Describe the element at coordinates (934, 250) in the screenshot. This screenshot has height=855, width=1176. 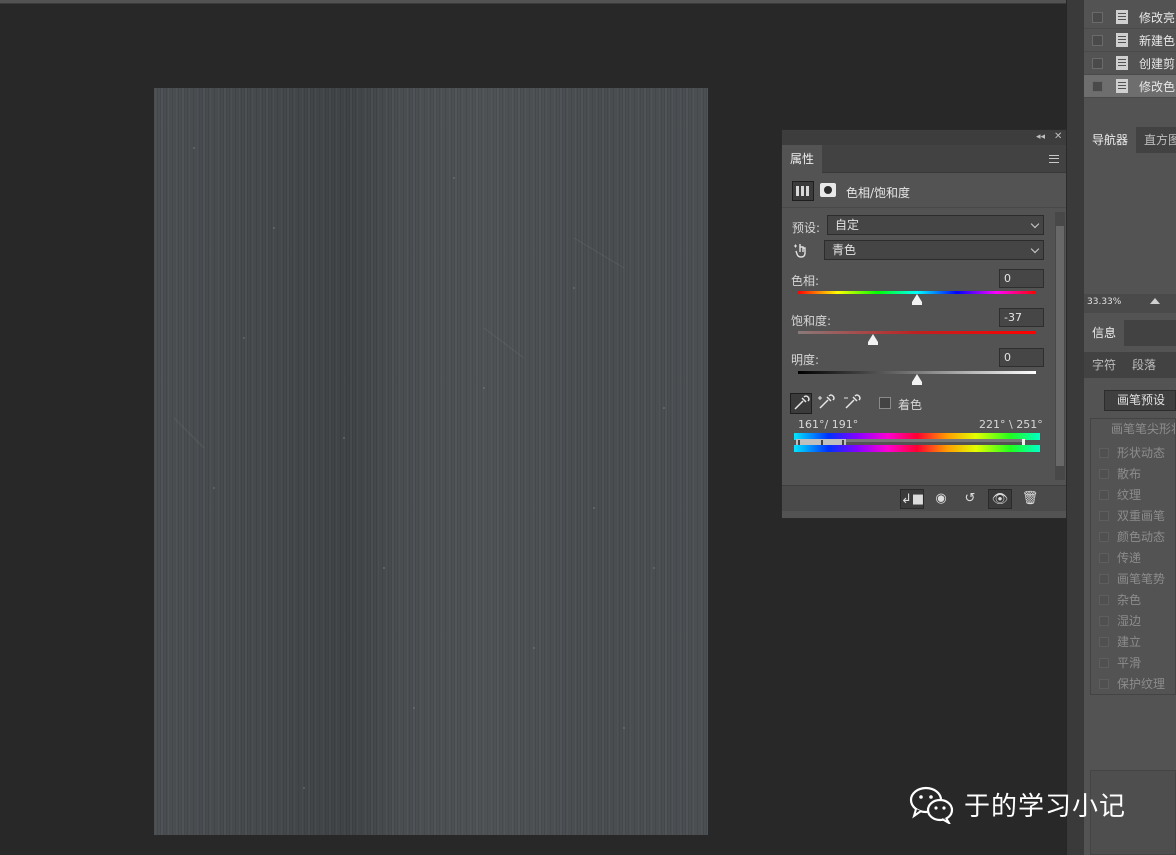
I see `channel-select: 青色` at that location.